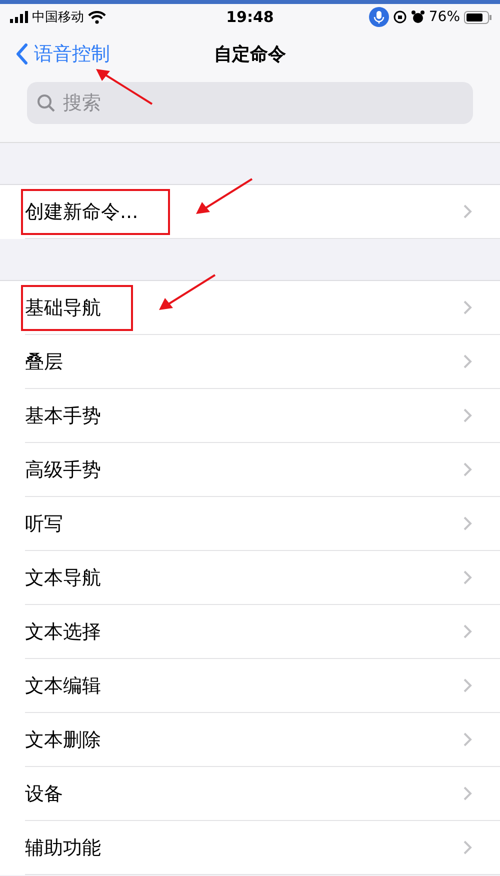 The image size is (500, 876). I want to click on list-item: 文本编辑, so click(63, 685).